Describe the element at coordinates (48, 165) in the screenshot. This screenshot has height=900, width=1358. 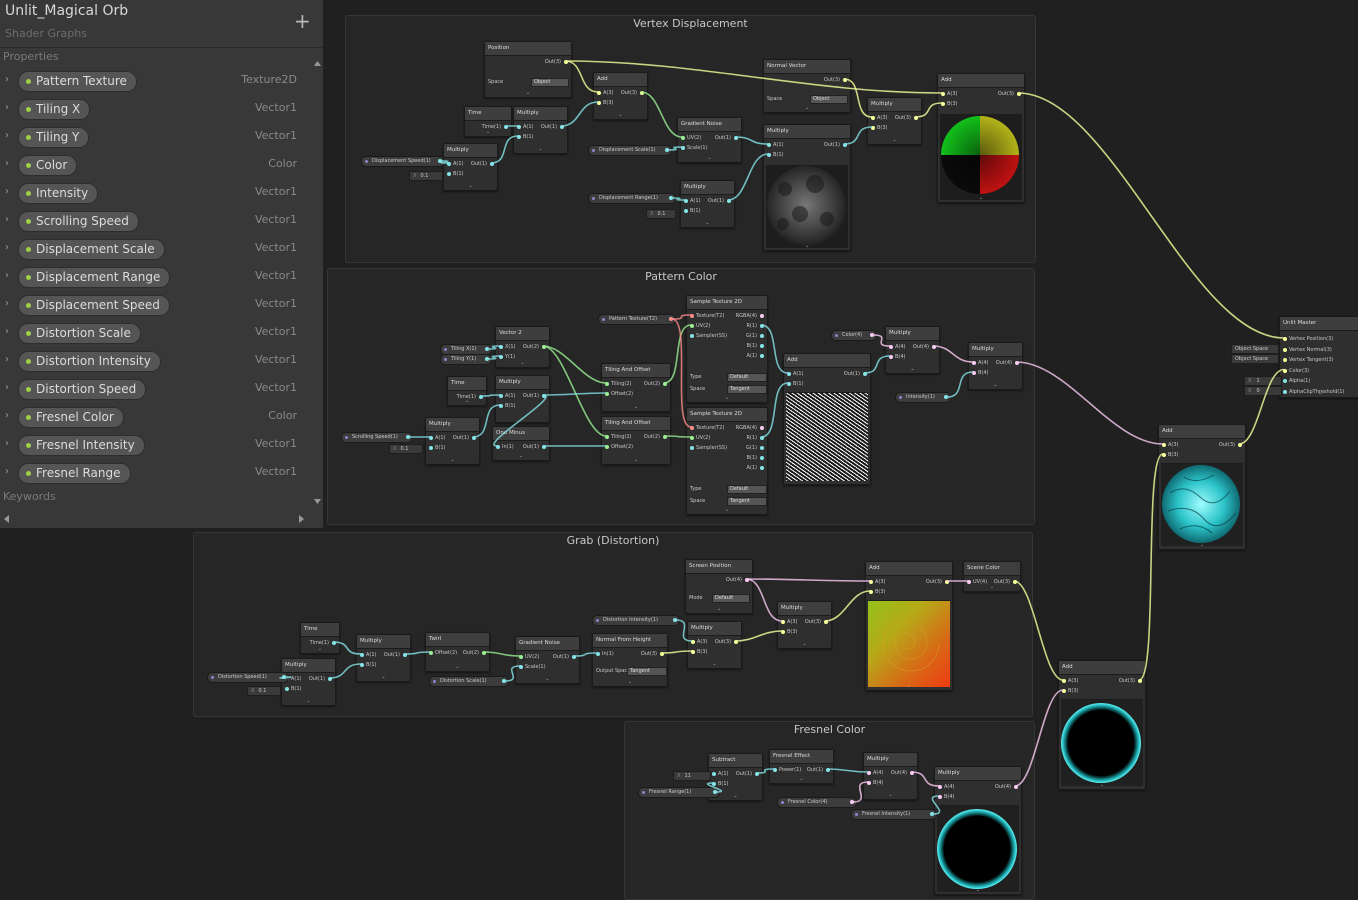
I see `property-name: Color` at that location.